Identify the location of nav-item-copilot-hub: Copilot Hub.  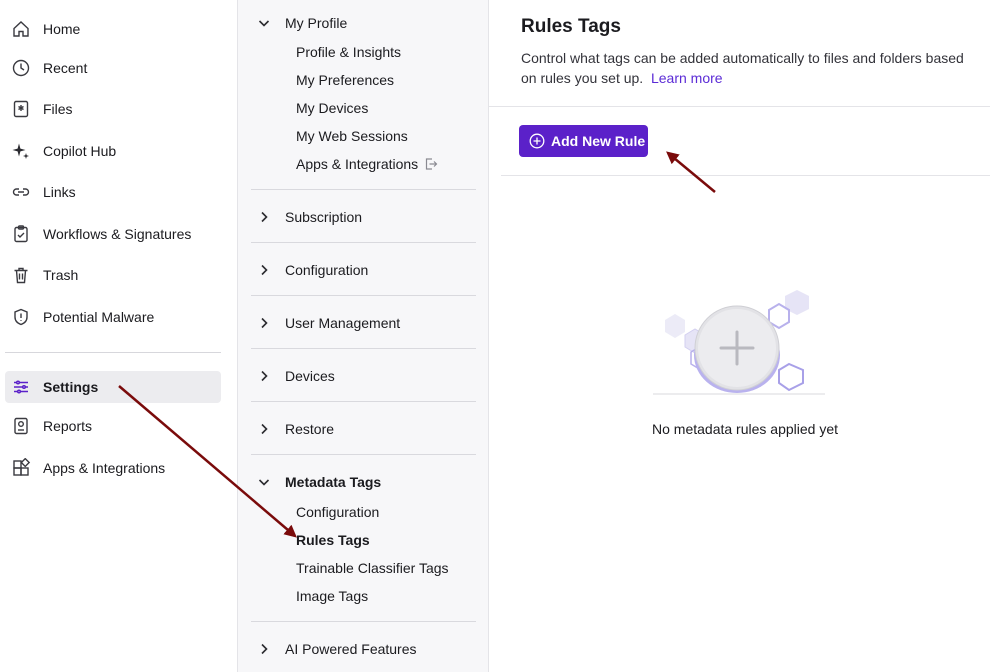
(113, 151).